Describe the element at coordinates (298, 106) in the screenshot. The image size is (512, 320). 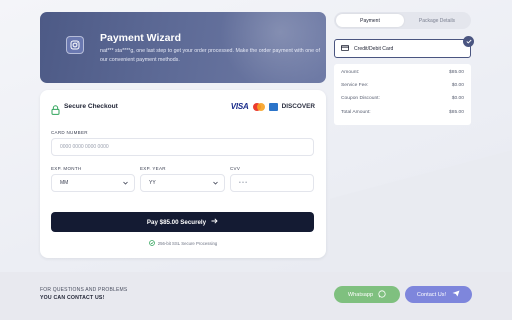
I see `discover-logo: DISCOVER` at that location.